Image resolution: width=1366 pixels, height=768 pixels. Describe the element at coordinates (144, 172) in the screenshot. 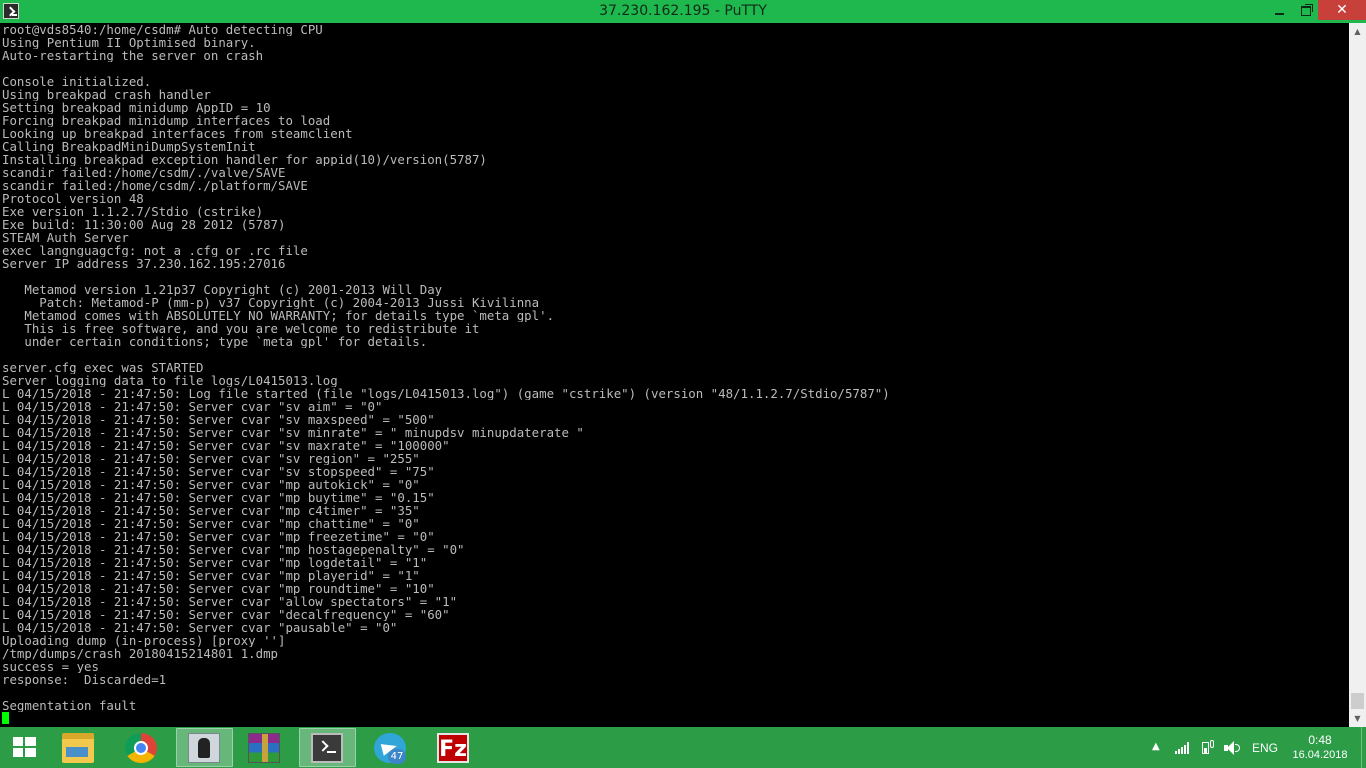

I see `terminal-line: scandir failed:/home/csdm/./valve/SAVE` at that location.